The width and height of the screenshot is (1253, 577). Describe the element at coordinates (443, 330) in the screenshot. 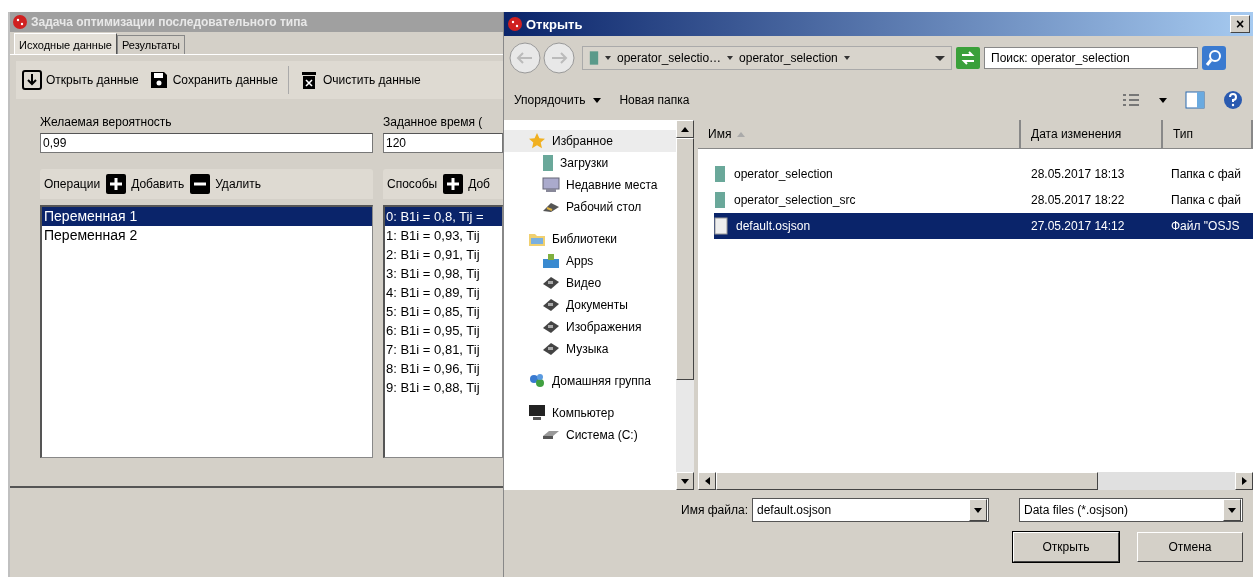

I see `list-item: 6: B1i = 0,95, Tij` at that location.